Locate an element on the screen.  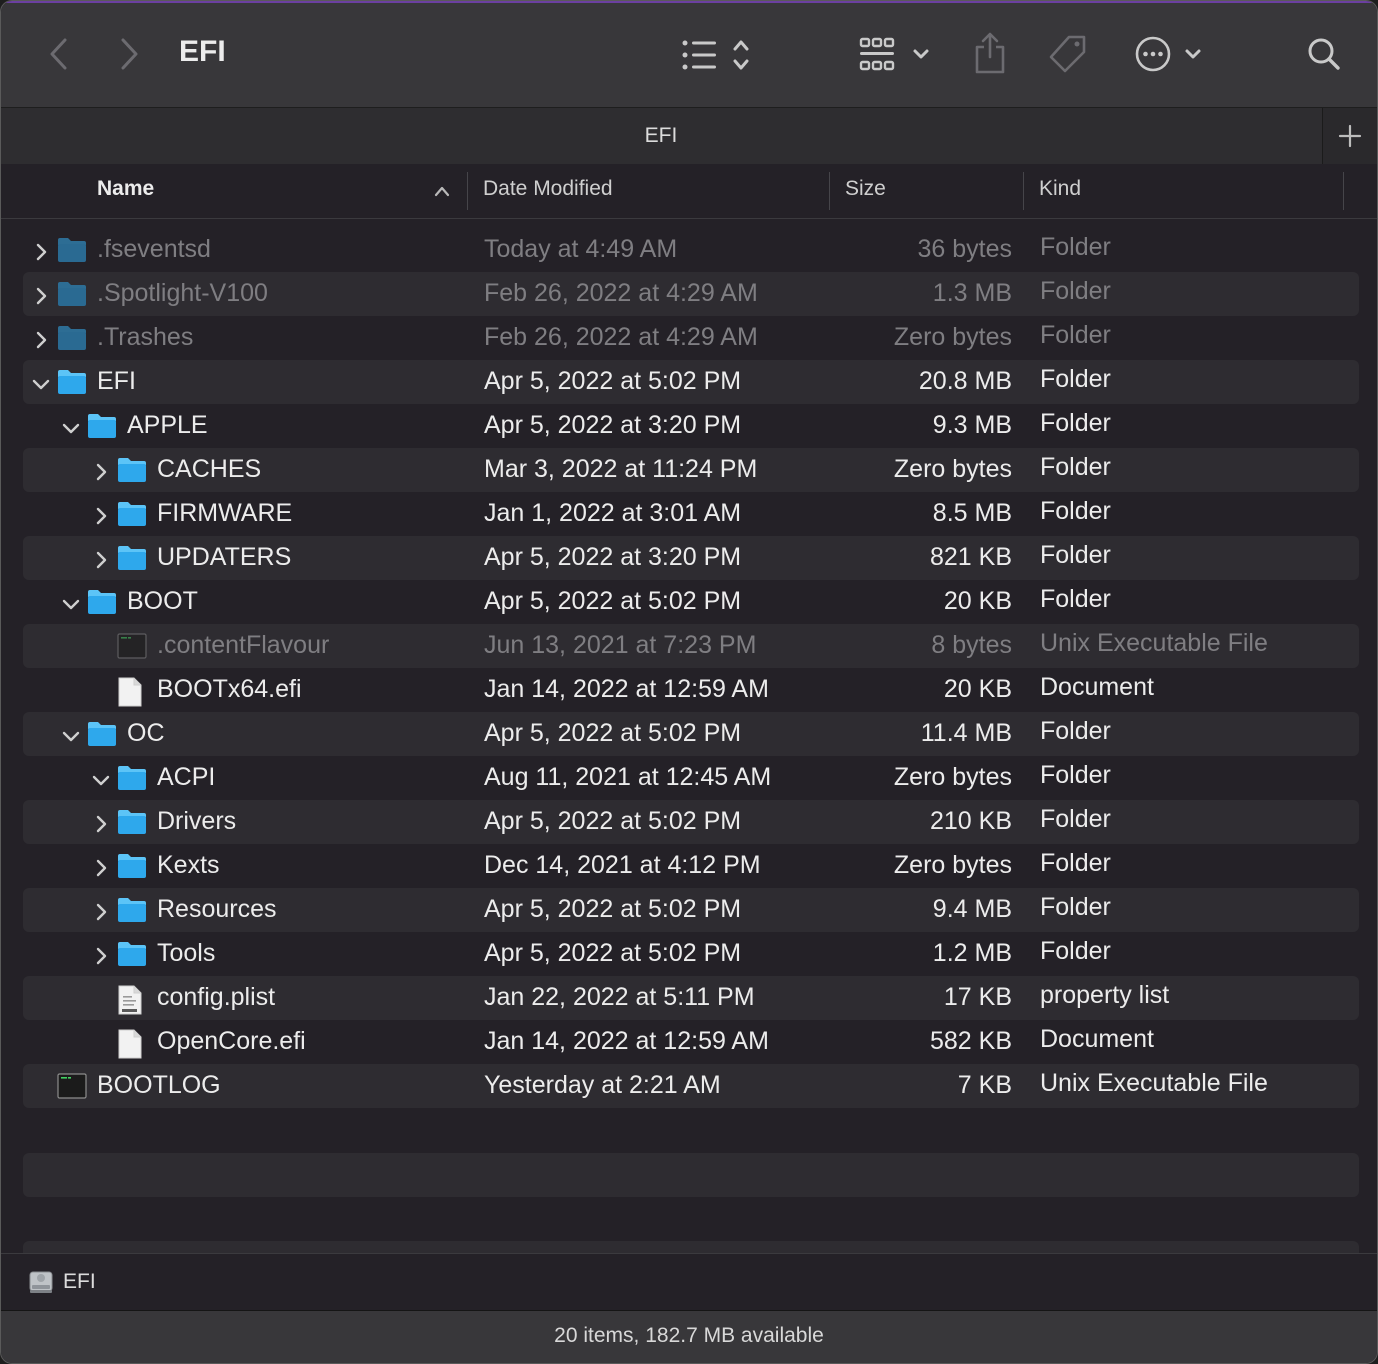
tag-icon is located at coordinates (1068, 54).